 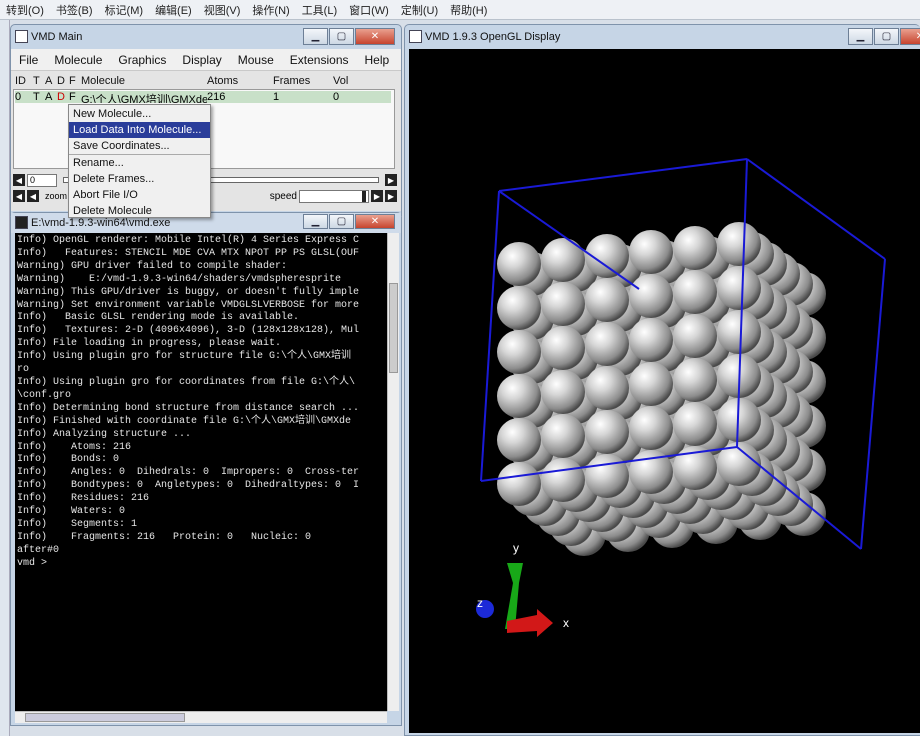 What do you see at coordinates (36, 97) in the screenshot?
I see `row-t: T` at bounding box center [36, 97].